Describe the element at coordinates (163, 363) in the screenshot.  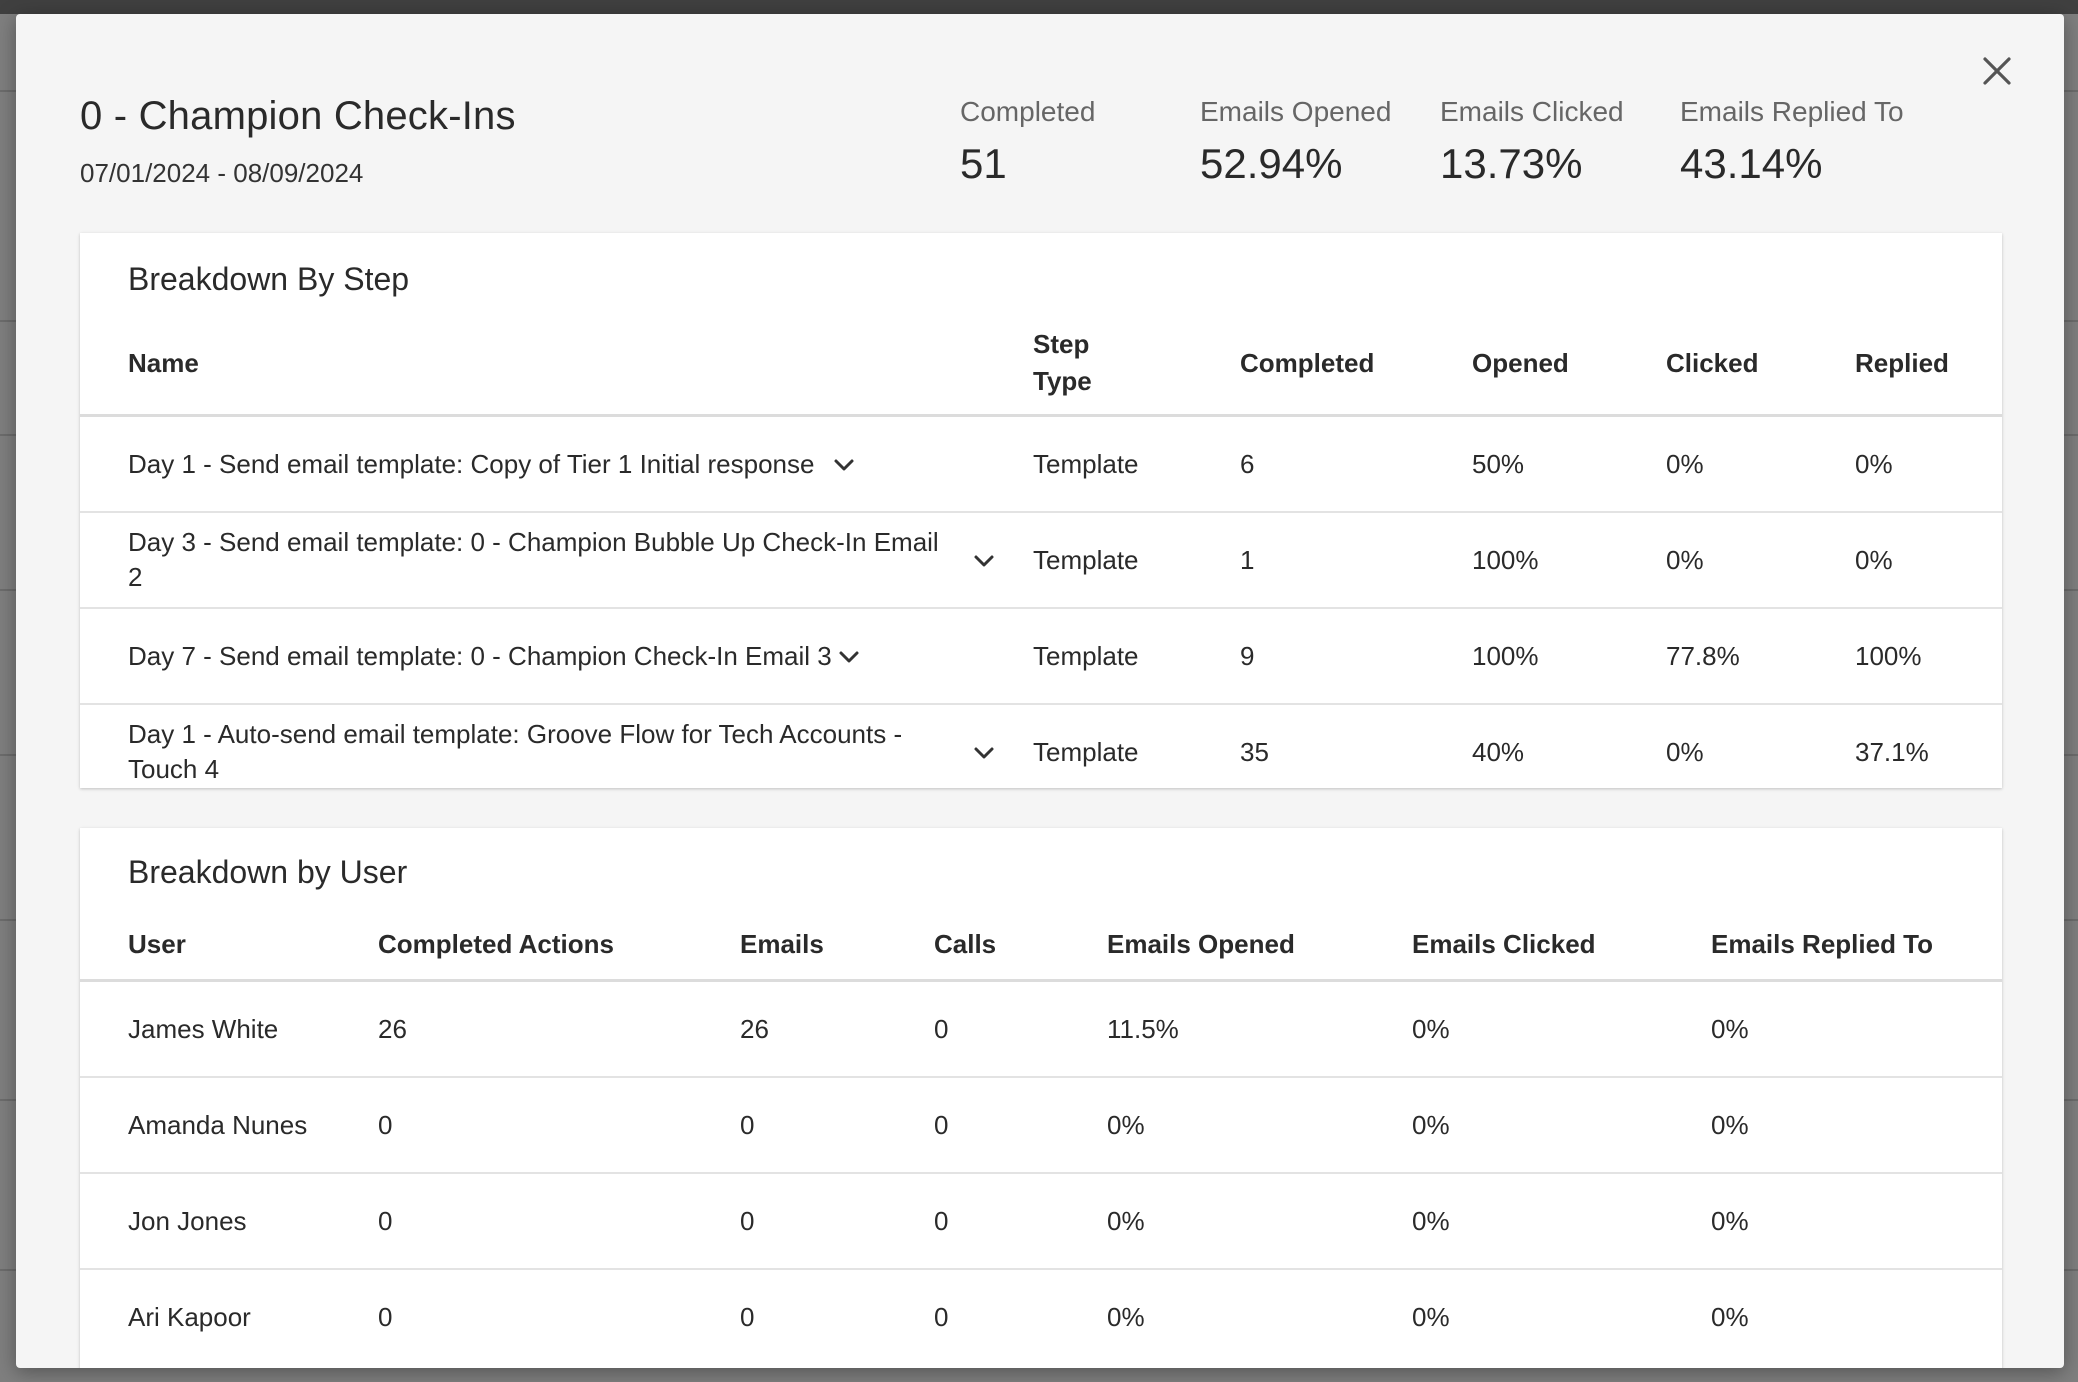
I see `column-header-name: Name` at that location.